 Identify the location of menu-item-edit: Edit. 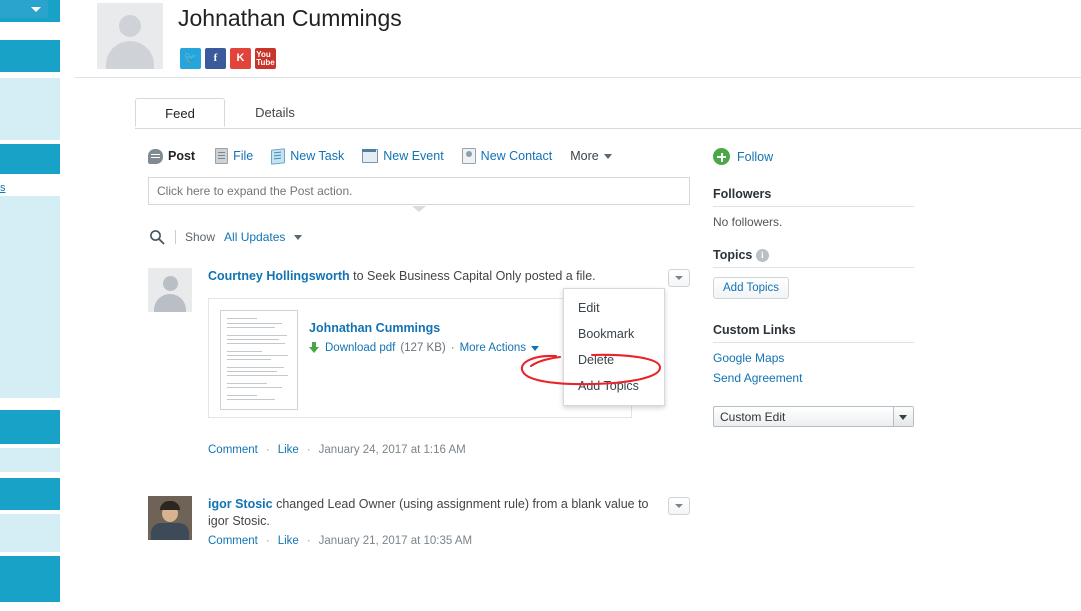
(614, 308).